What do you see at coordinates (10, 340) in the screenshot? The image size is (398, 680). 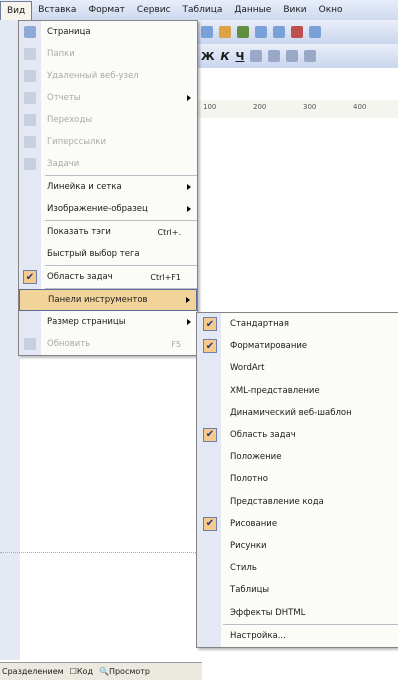 I see `left-panel-strip` at bounding box center [10, 340].